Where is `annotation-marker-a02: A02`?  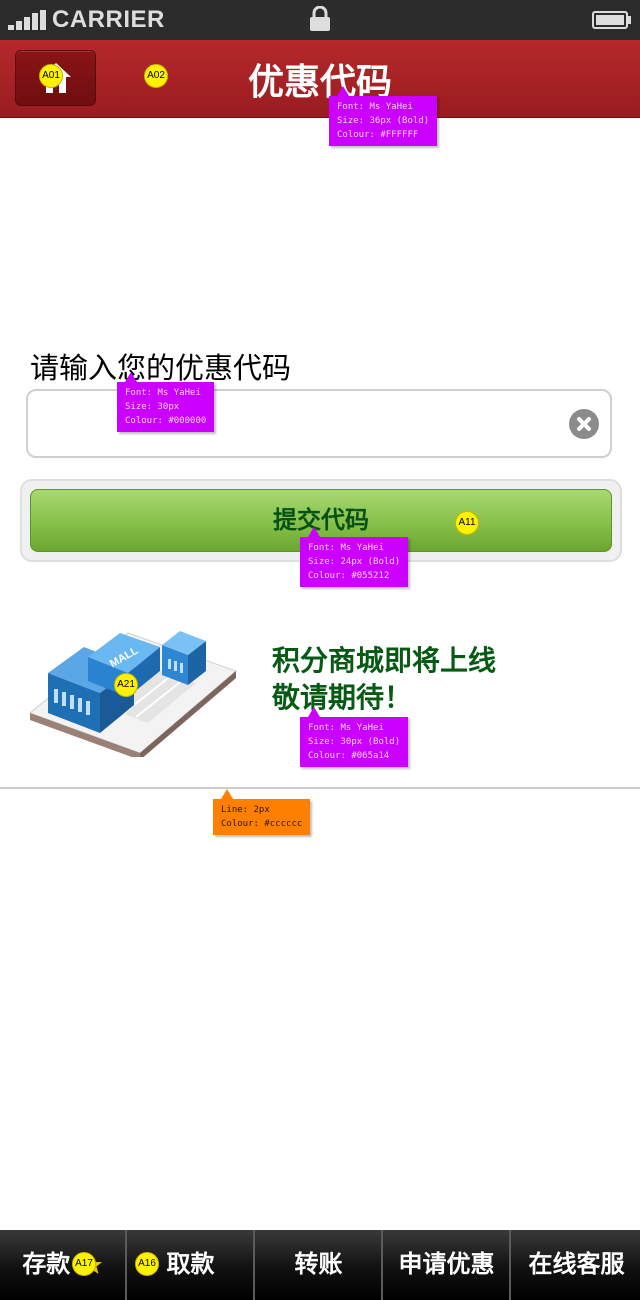 annotation-marker-a02: A02 is located at coordinates (156, 76).